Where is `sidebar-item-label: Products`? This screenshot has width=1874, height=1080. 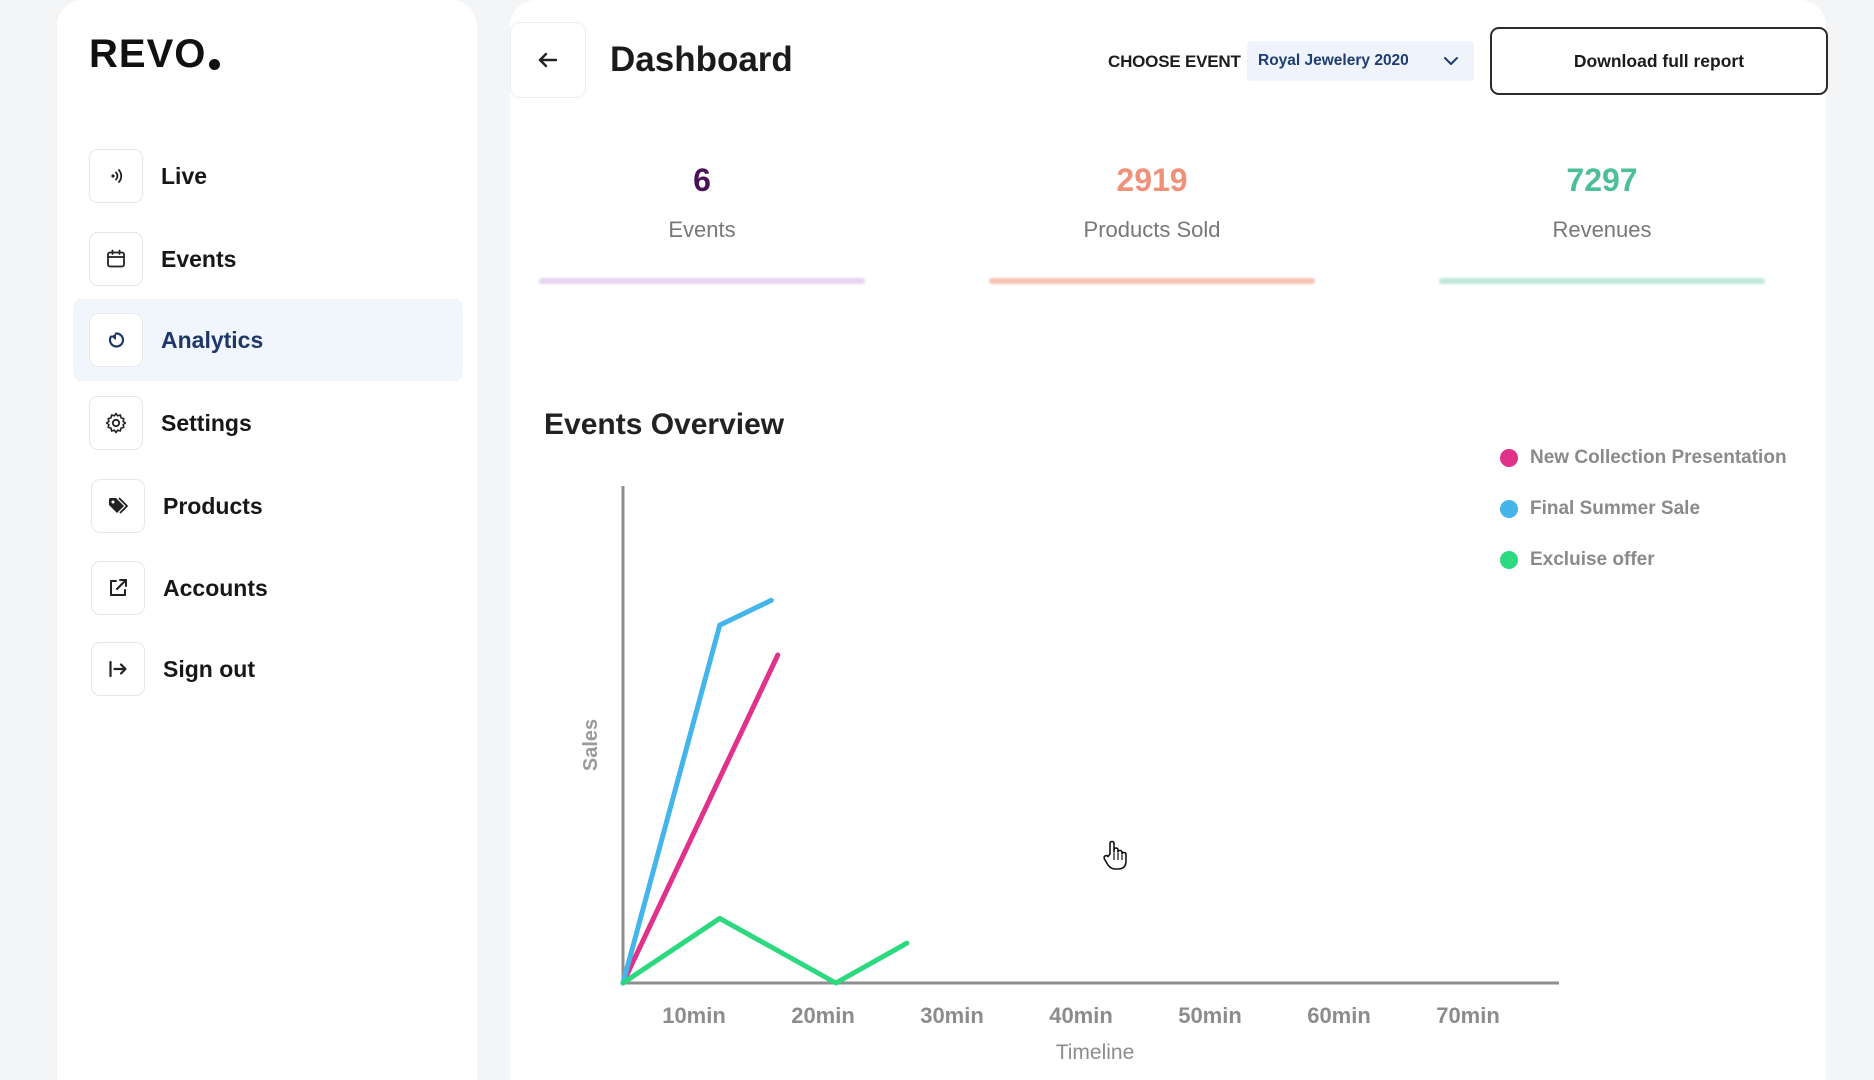
sidebar-item-label: Products is located at coordinates (213, 505).